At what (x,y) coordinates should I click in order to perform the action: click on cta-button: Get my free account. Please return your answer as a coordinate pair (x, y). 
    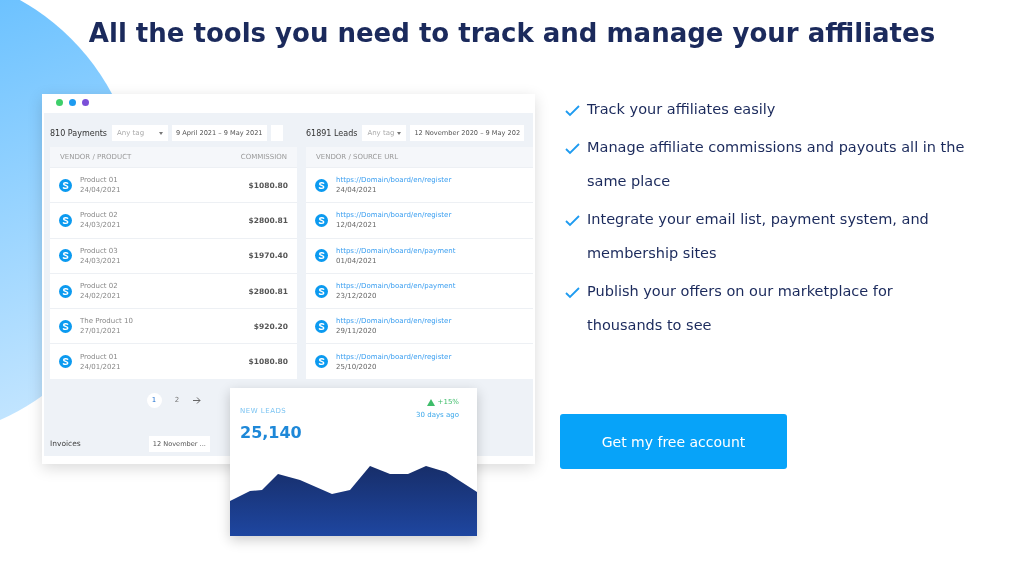
    Looking at the image, I should click on (673, 441).